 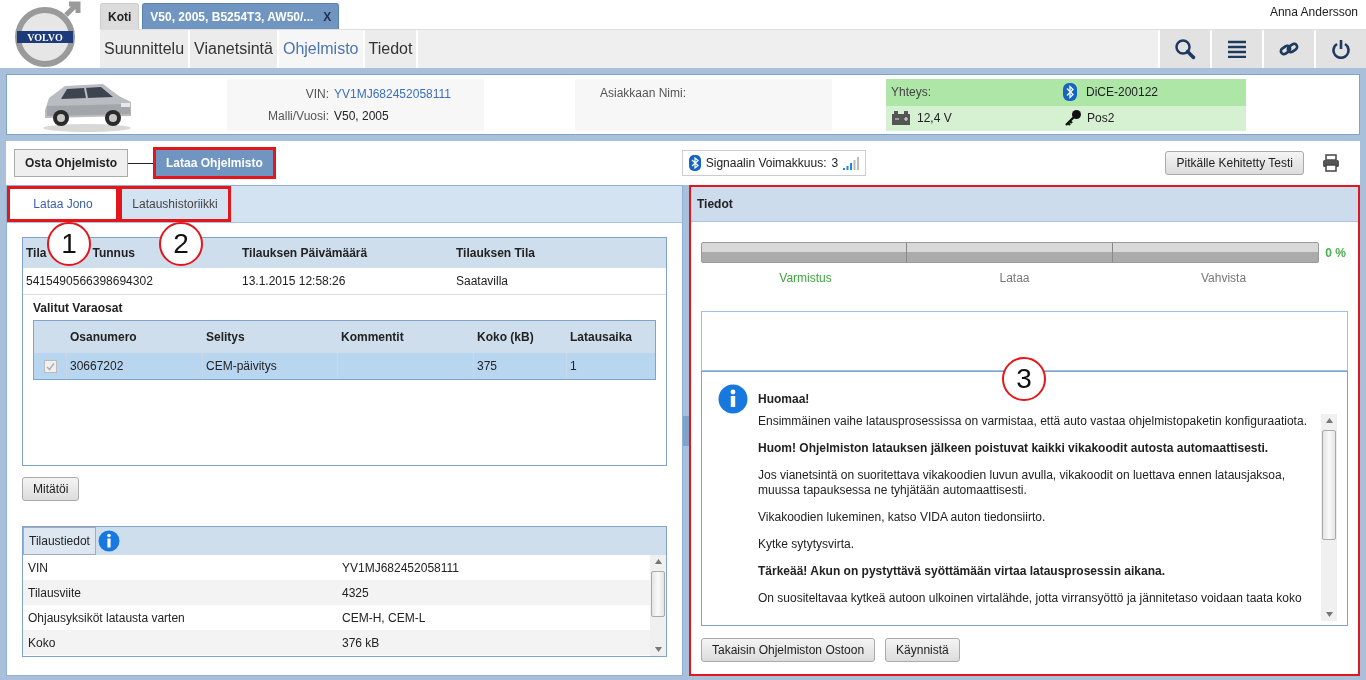 What do you see at coordinates (935, 118) in the screenshot?
I see `voltage-value: 12,4 V` at bounding box center [935, 118].